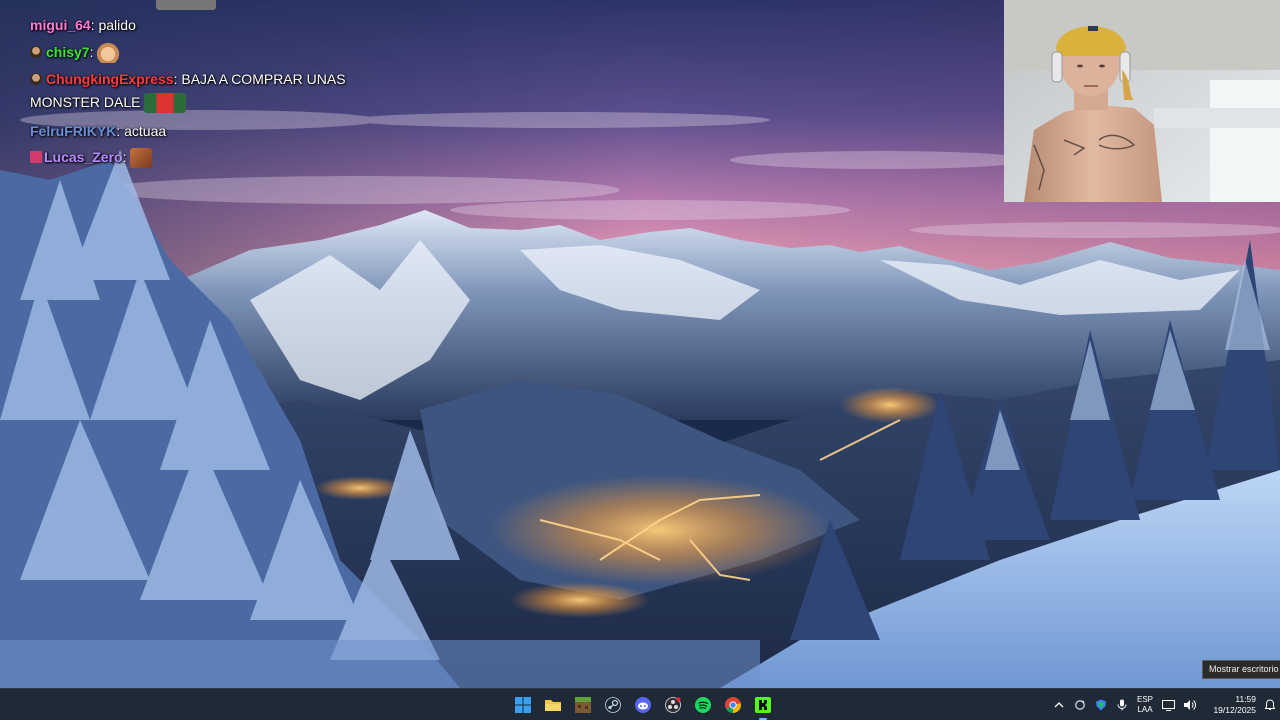 The width and height of the screenshot is (1280, 720). I want to click on chevron-up-icon, so click(1058, 705).